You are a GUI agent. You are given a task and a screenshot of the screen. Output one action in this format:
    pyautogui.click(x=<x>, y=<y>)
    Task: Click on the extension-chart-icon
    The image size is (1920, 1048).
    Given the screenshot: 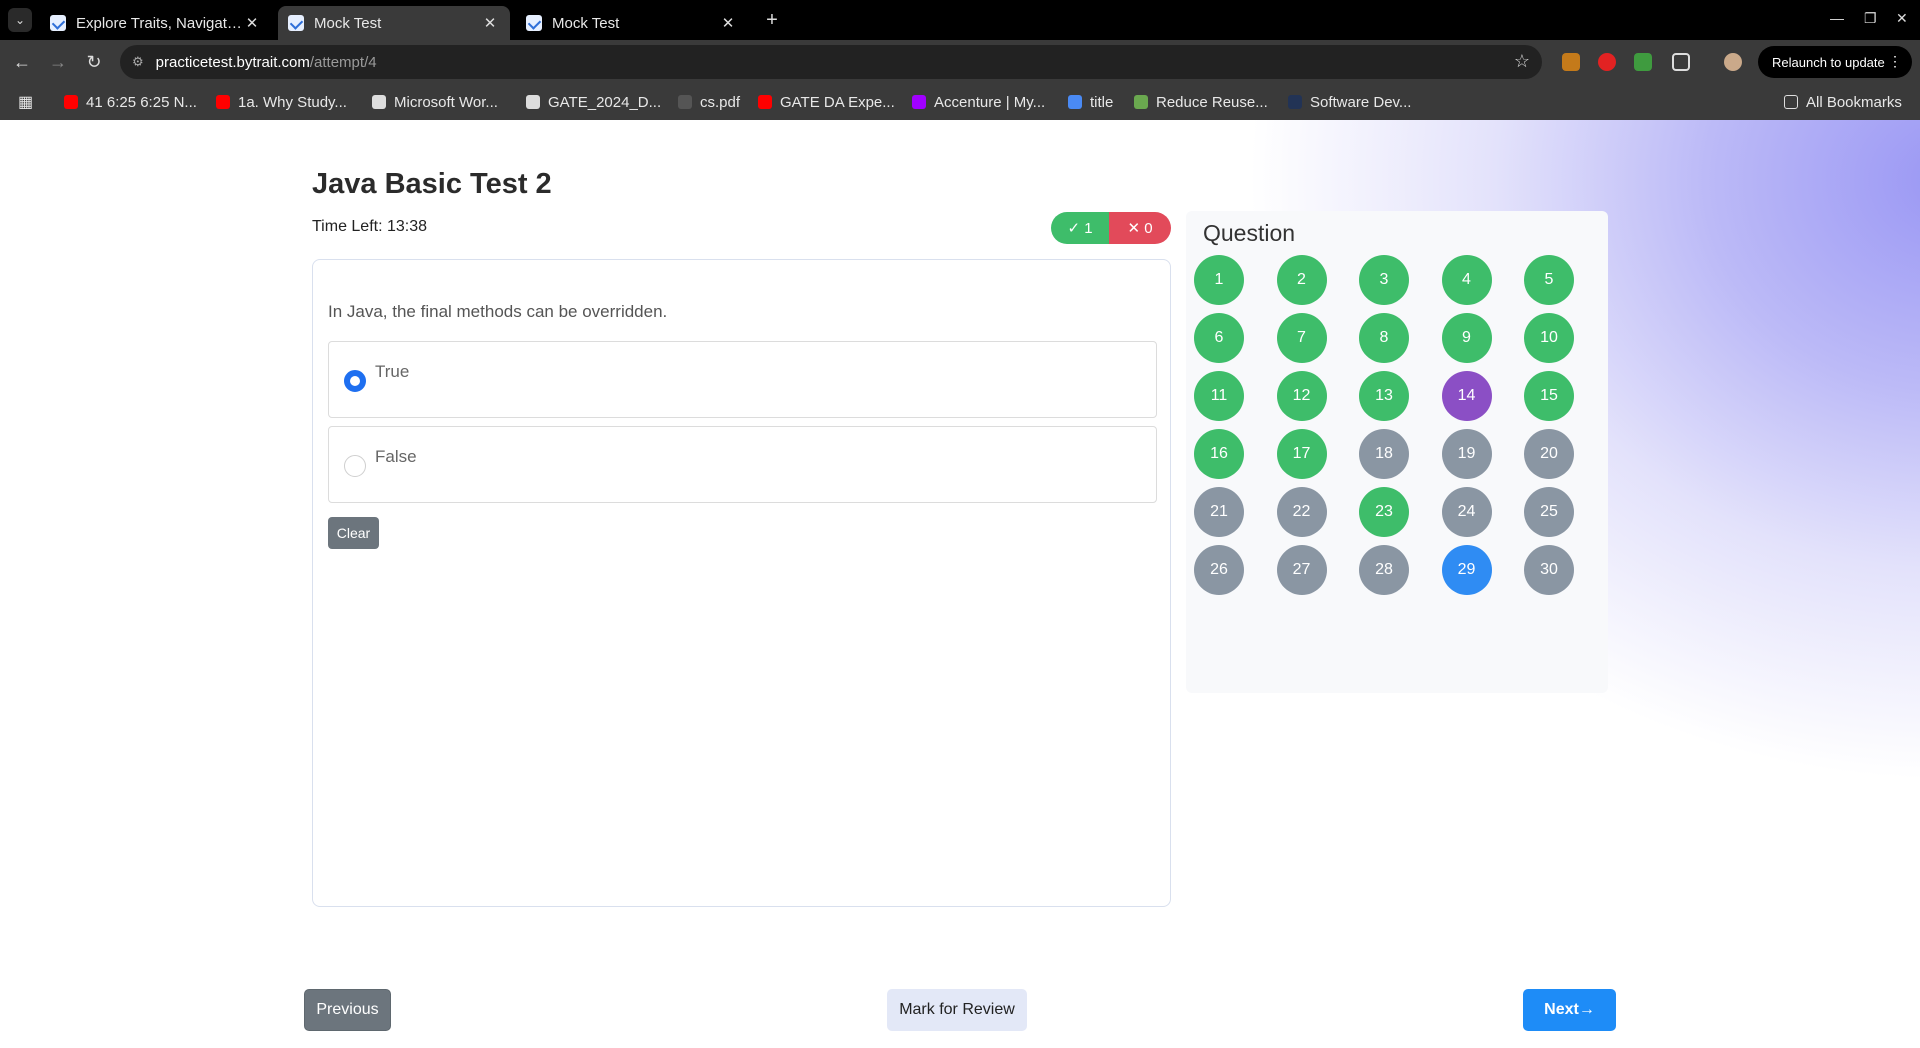 What is the action you would take?
    pyautogui.click(x=1643, y=62)
    